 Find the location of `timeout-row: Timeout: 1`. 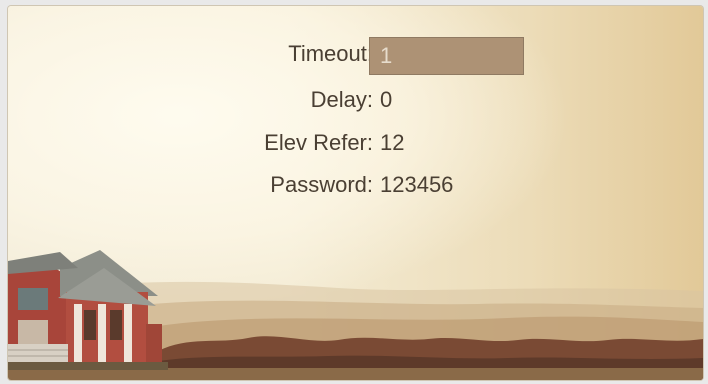

timeout-row: Timeout: 1 is located at coordinates (355, 55).